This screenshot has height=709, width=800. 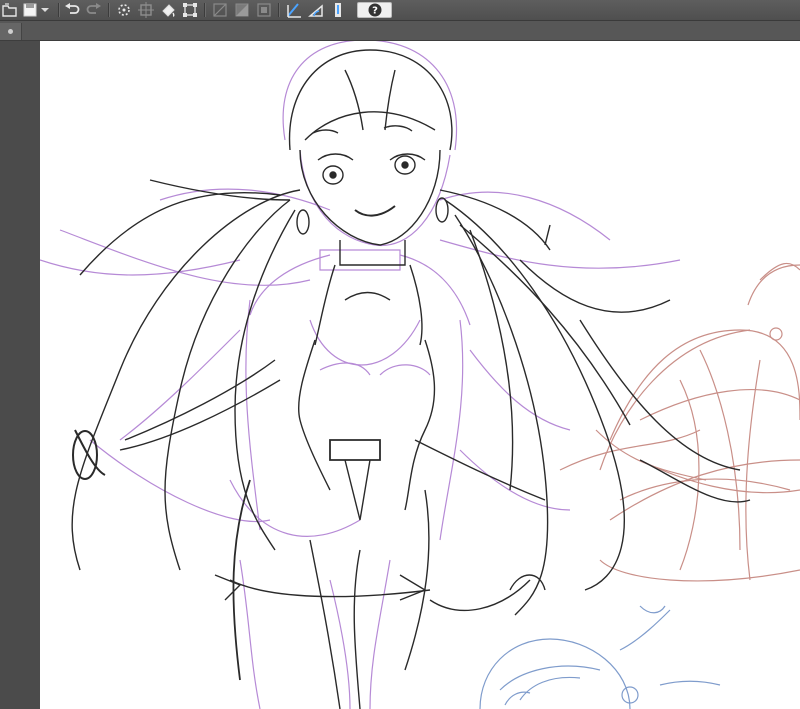 I want to click on special-ruler-snap-icon, so click(x=315, y=10).